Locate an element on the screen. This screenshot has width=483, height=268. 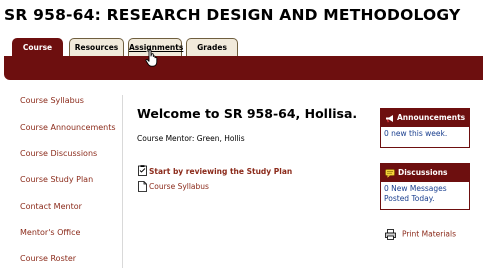
sidebar-item-course-roster: Course Roster is located at coordinates (48, 258).